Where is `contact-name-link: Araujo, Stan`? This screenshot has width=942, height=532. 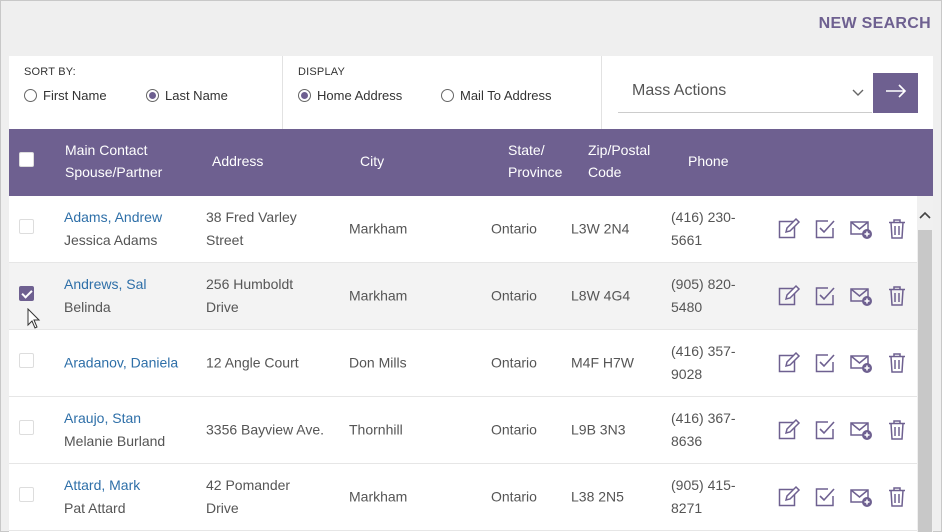 contact-name-link: Araujo, Stan is located at coordinates (114, 418).